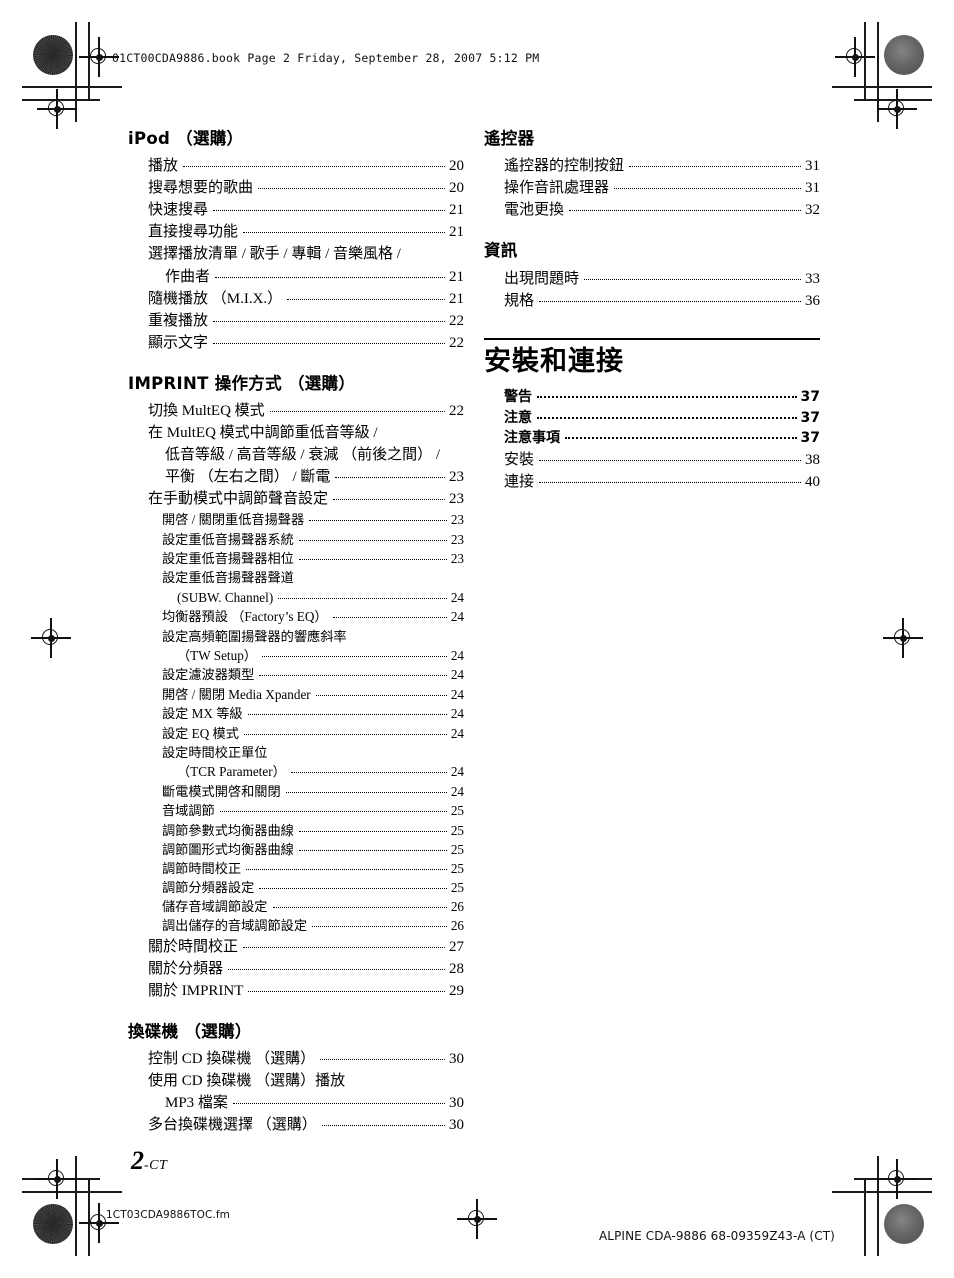 Image resolution: width=954 pixels, height=1278 pixels. What do you see at coordinates (306, 321) in the screenshot?
I see `toc-entry: 重複播放 22` at bounding box center [306, 321].